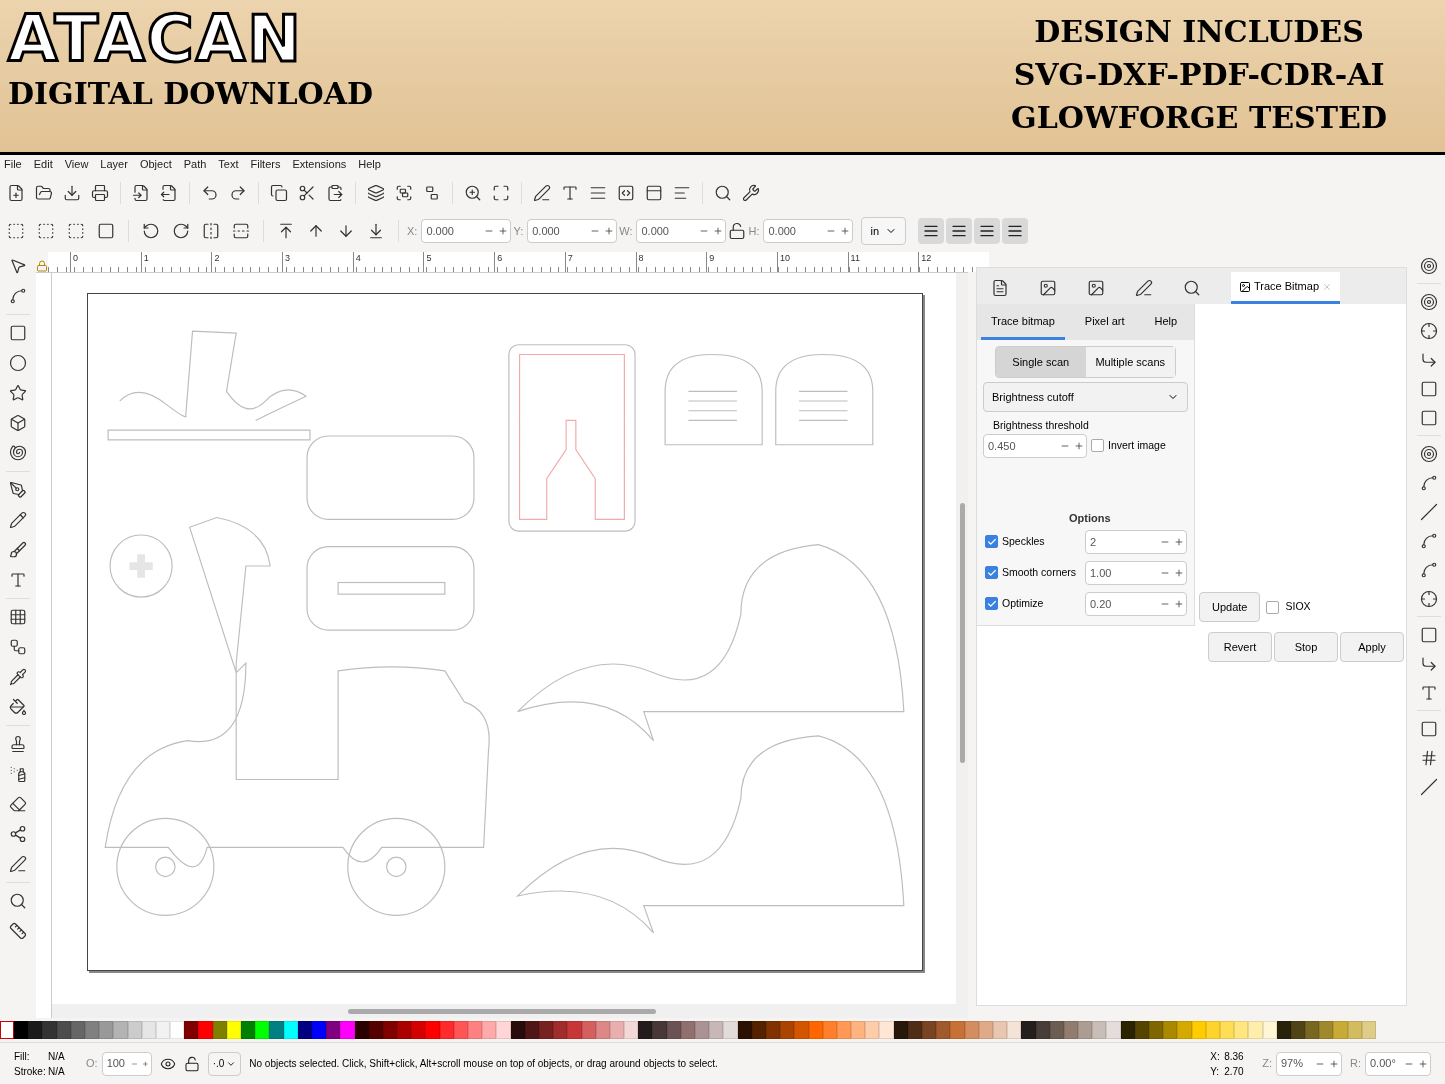  Describe the element at coordinates (195, 164) in the screenshot. I see `menu-item: Path` at that location.